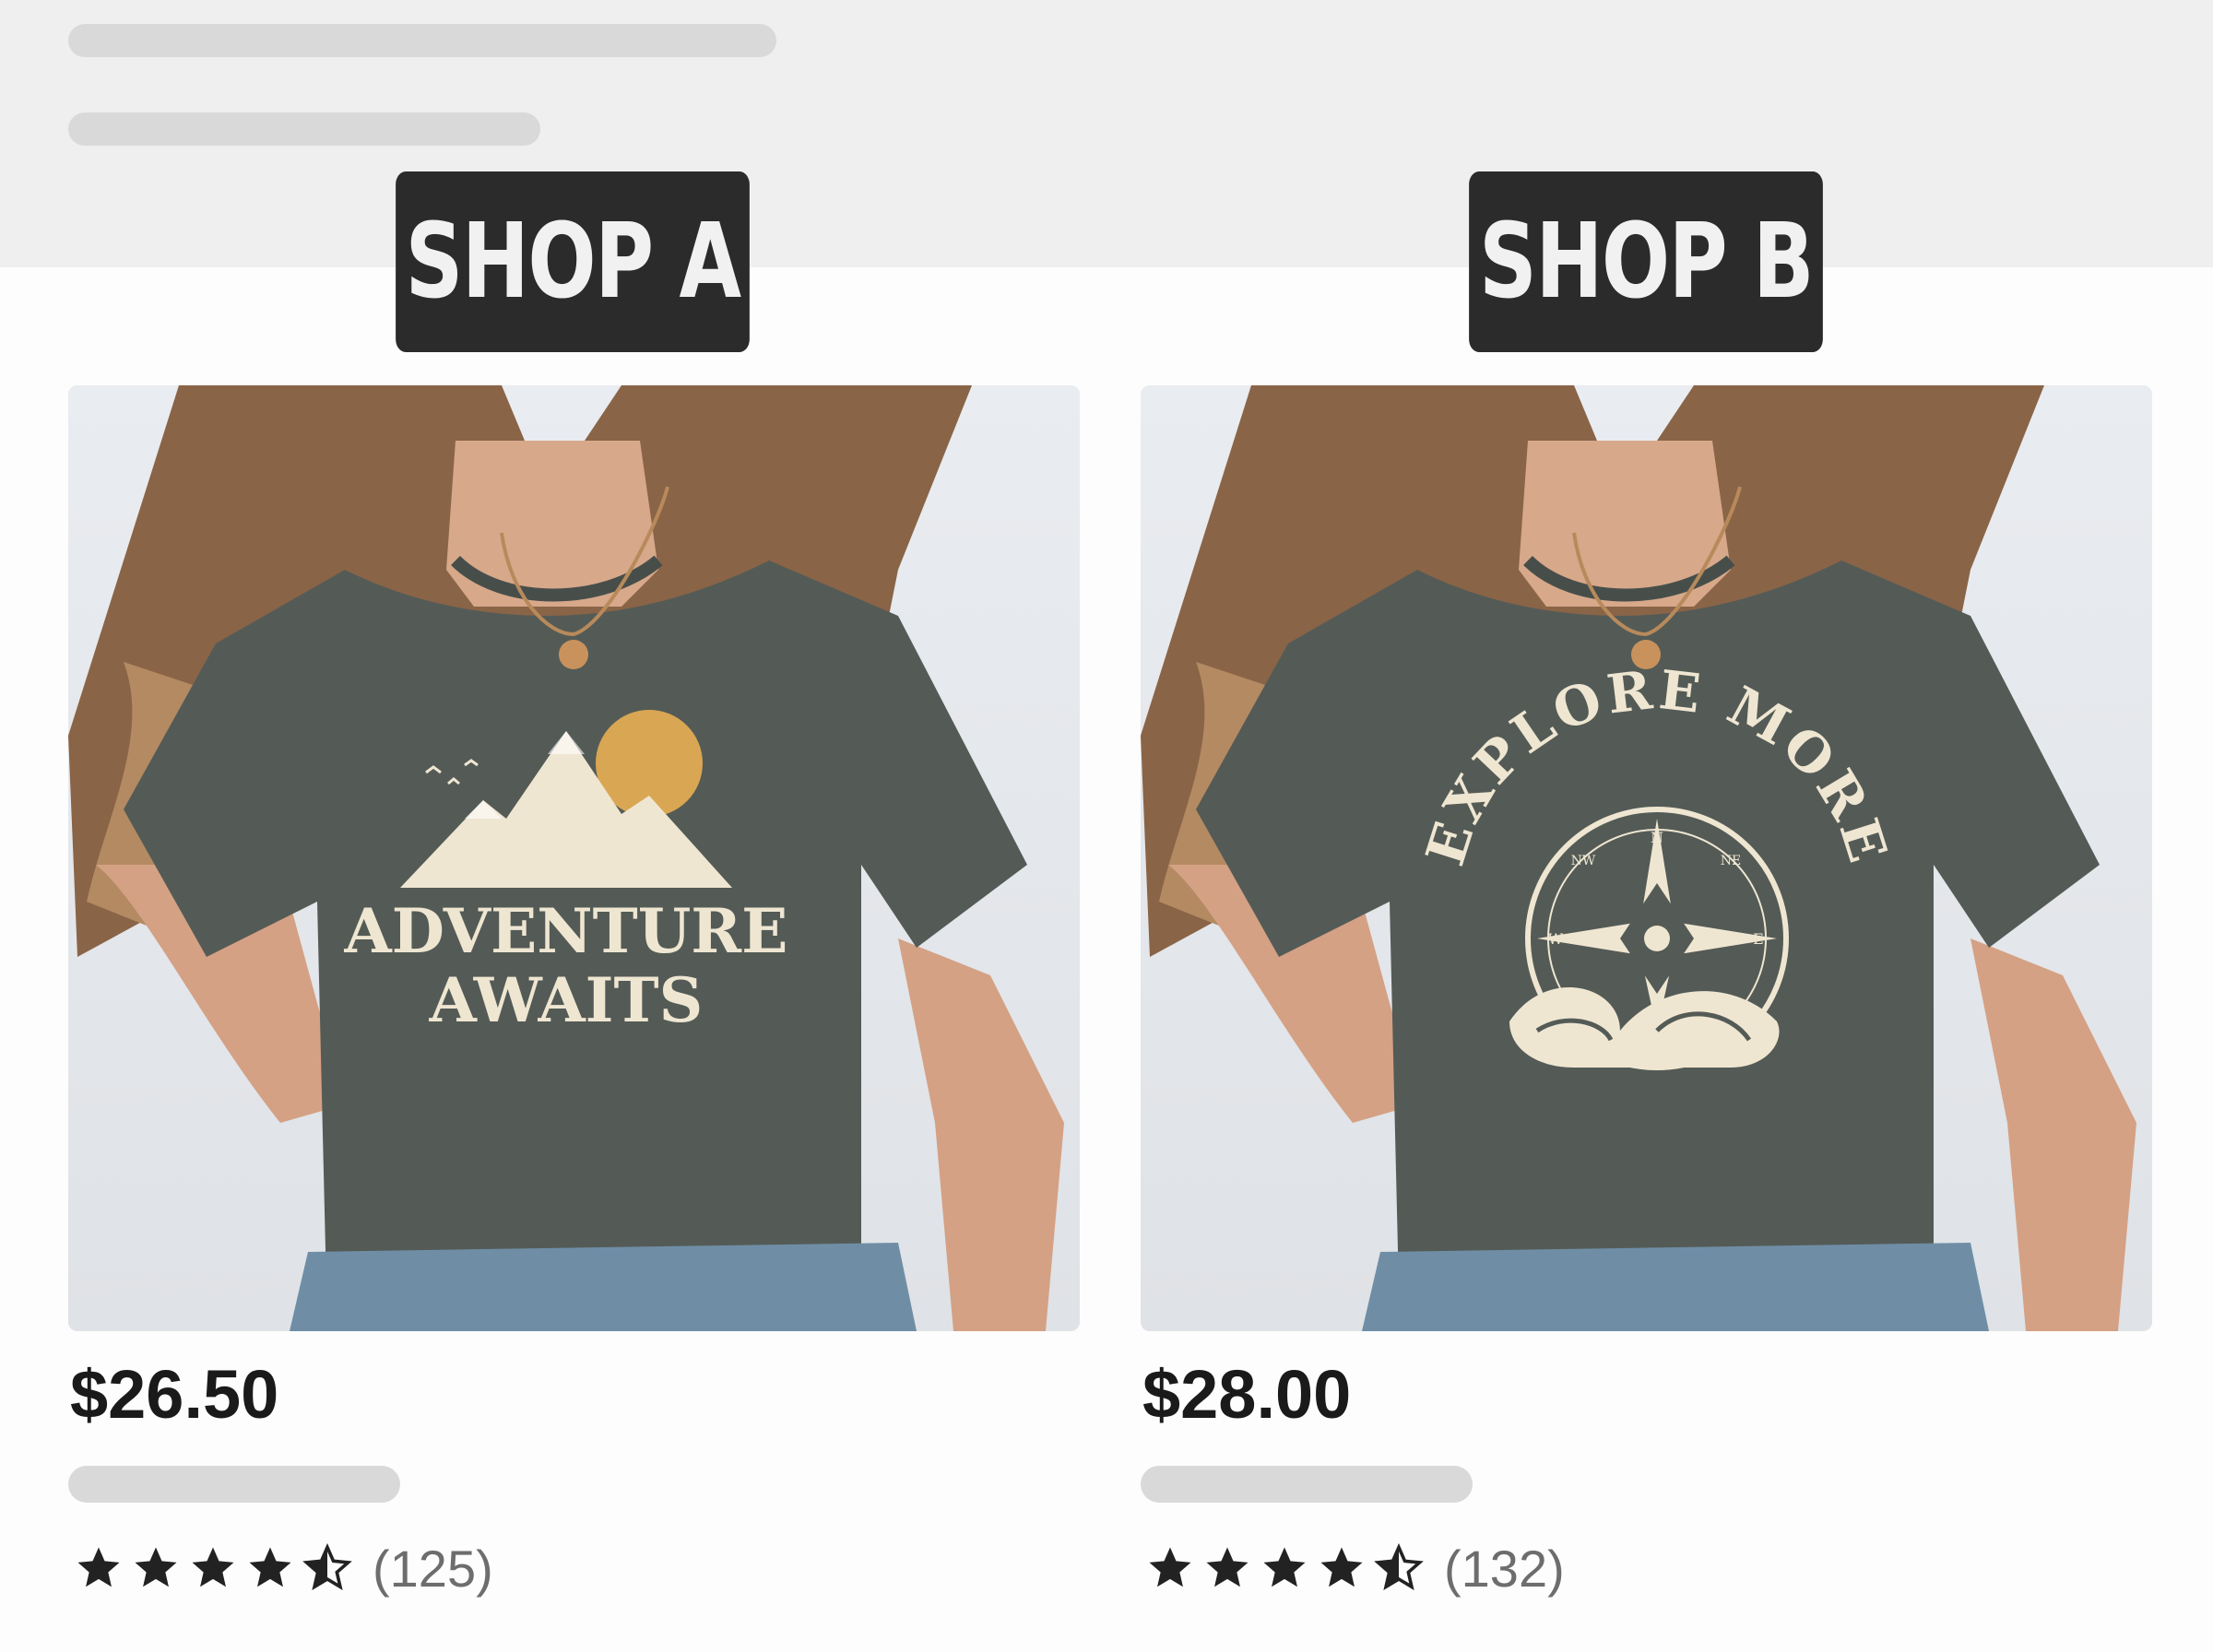  What do you see at coordinates (1646, 261) in the screenshot?
I see `shop-b-label: SHOP B` at bounding box center [1646, 261].